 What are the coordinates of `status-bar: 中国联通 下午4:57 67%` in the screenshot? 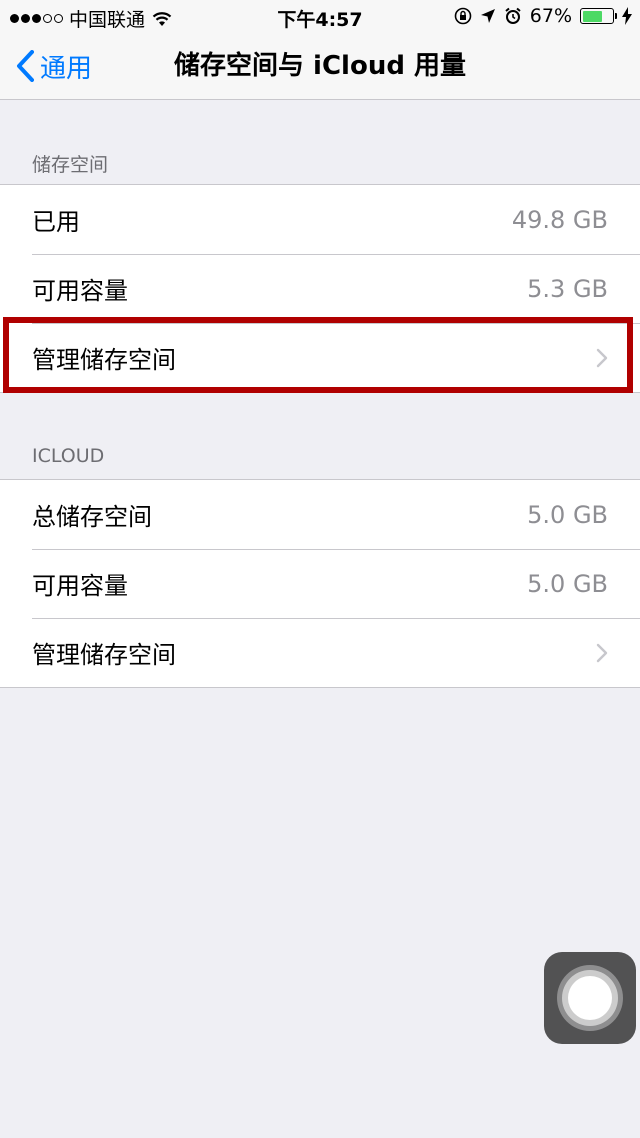 It's located at (320, 16).